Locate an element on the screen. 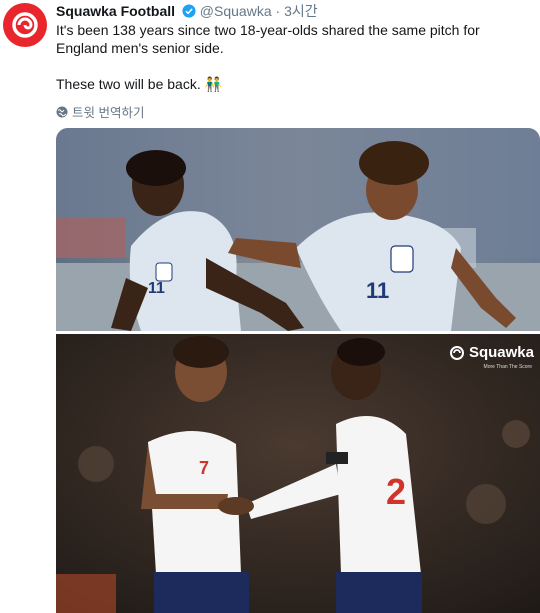 This screenshot has height=613, width=540. watermark-text: Squawka is located at coordinates (501, 352).